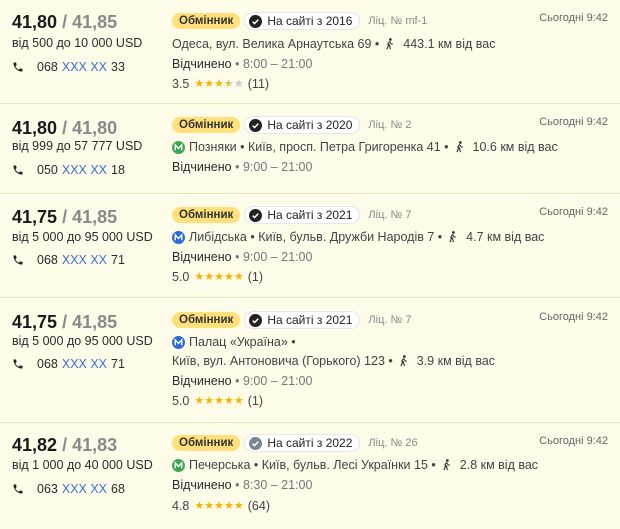 The height and width of the screenshot is (529, 620). I want to click on since-text: На сайті з 2022, so click(310, 443).